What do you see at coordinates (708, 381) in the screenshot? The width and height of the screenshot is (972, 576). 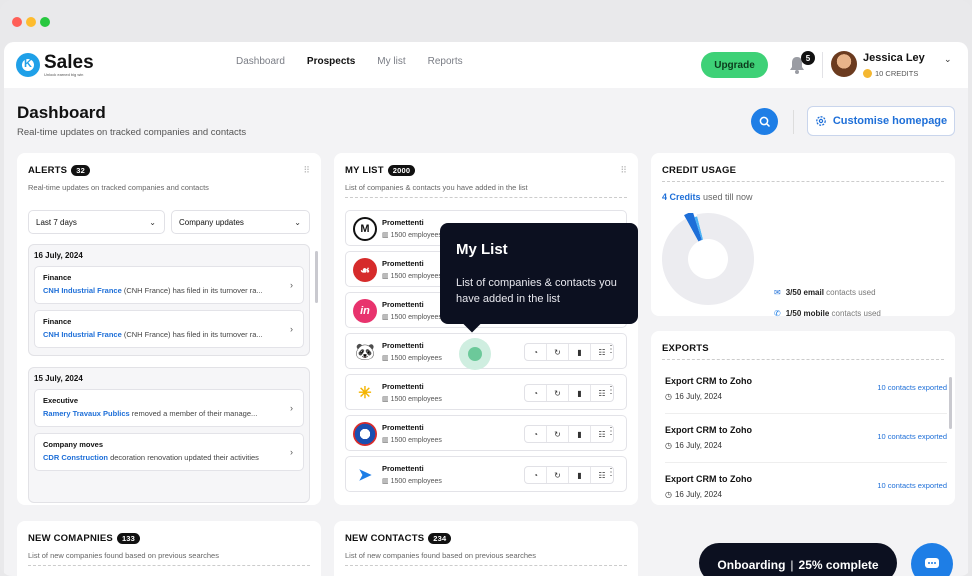 I see `export-name: Export CRM to Zoho` at bounding box center [708, 381].